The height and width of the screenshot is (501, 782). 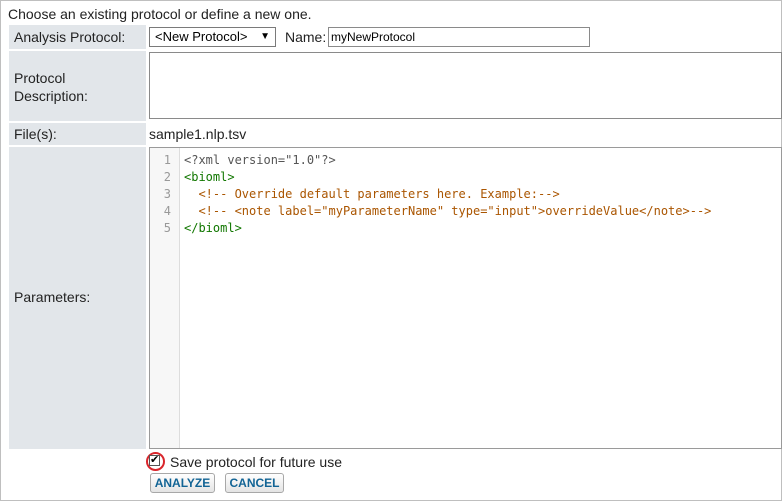 What do you see at coordinates (77, 134) in the screenshot?
I see `files-label-cell: File(s):` at bounding box center [77, 134].